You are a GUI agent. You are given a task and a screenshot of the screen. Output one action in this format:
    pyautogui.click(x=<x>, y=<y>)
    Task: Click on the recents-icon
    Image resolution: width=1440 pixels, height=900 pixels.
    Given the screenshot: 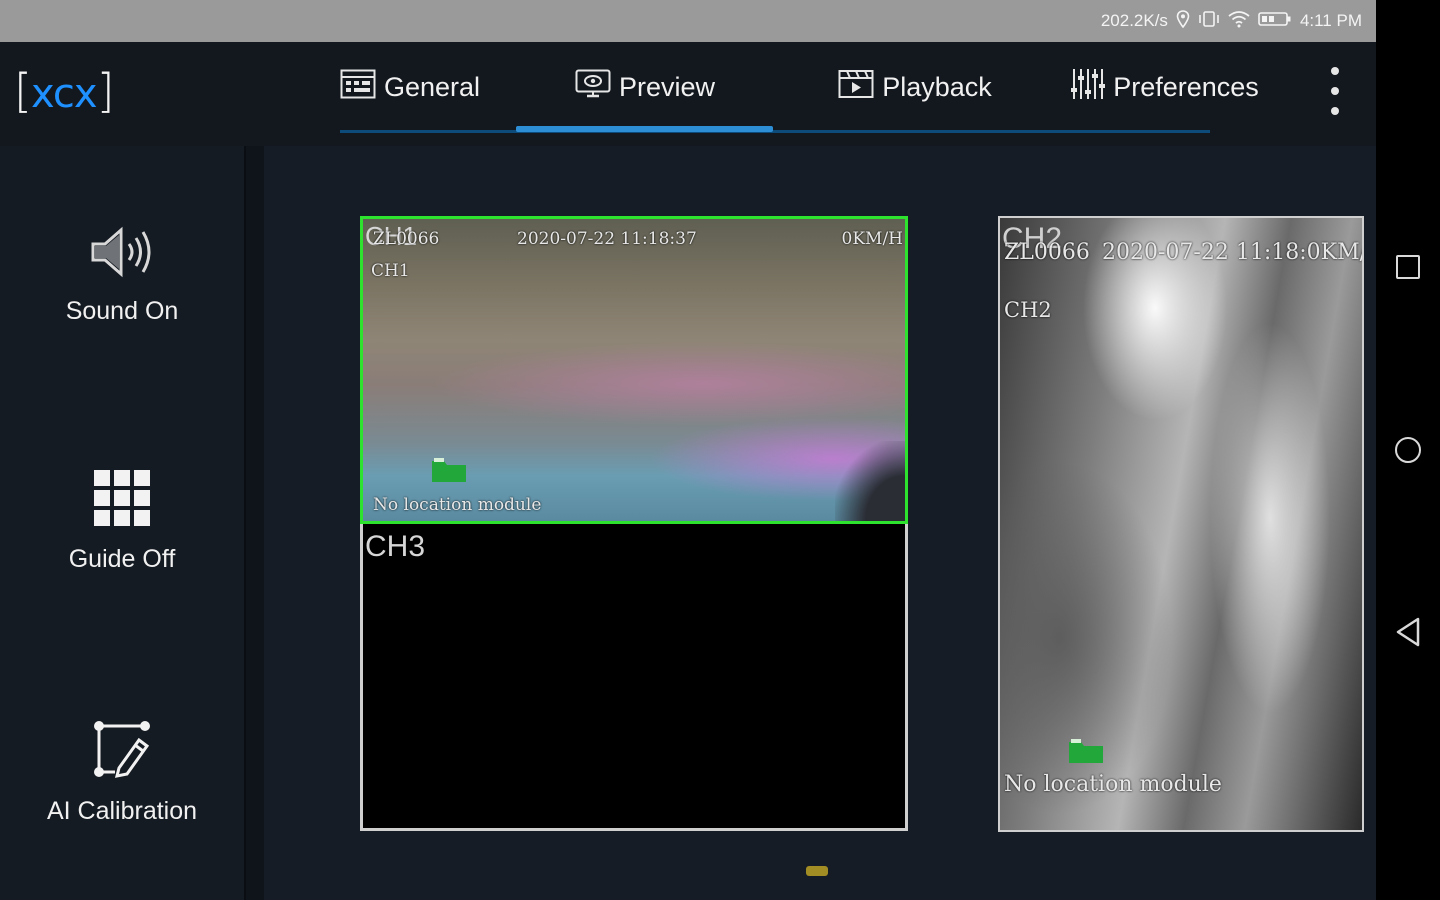 What is the action you would take?
    pyautogui.click(x=1408, y=267)
    